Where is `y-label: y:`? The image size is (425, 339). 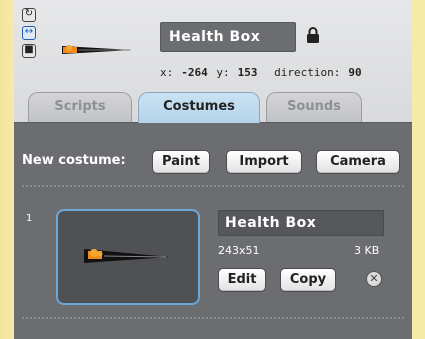 y-label: y: is located at coordinates (223, 72).